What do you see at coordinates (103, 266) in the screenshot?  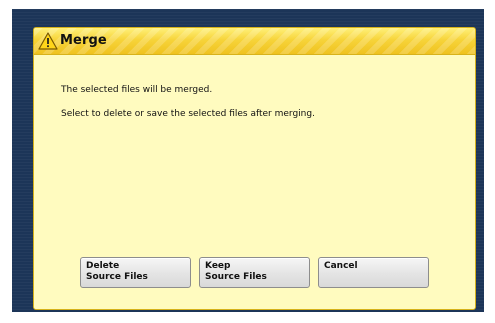 I see `delete-button-label-line1: Delete` at bounding box center [103, 266].